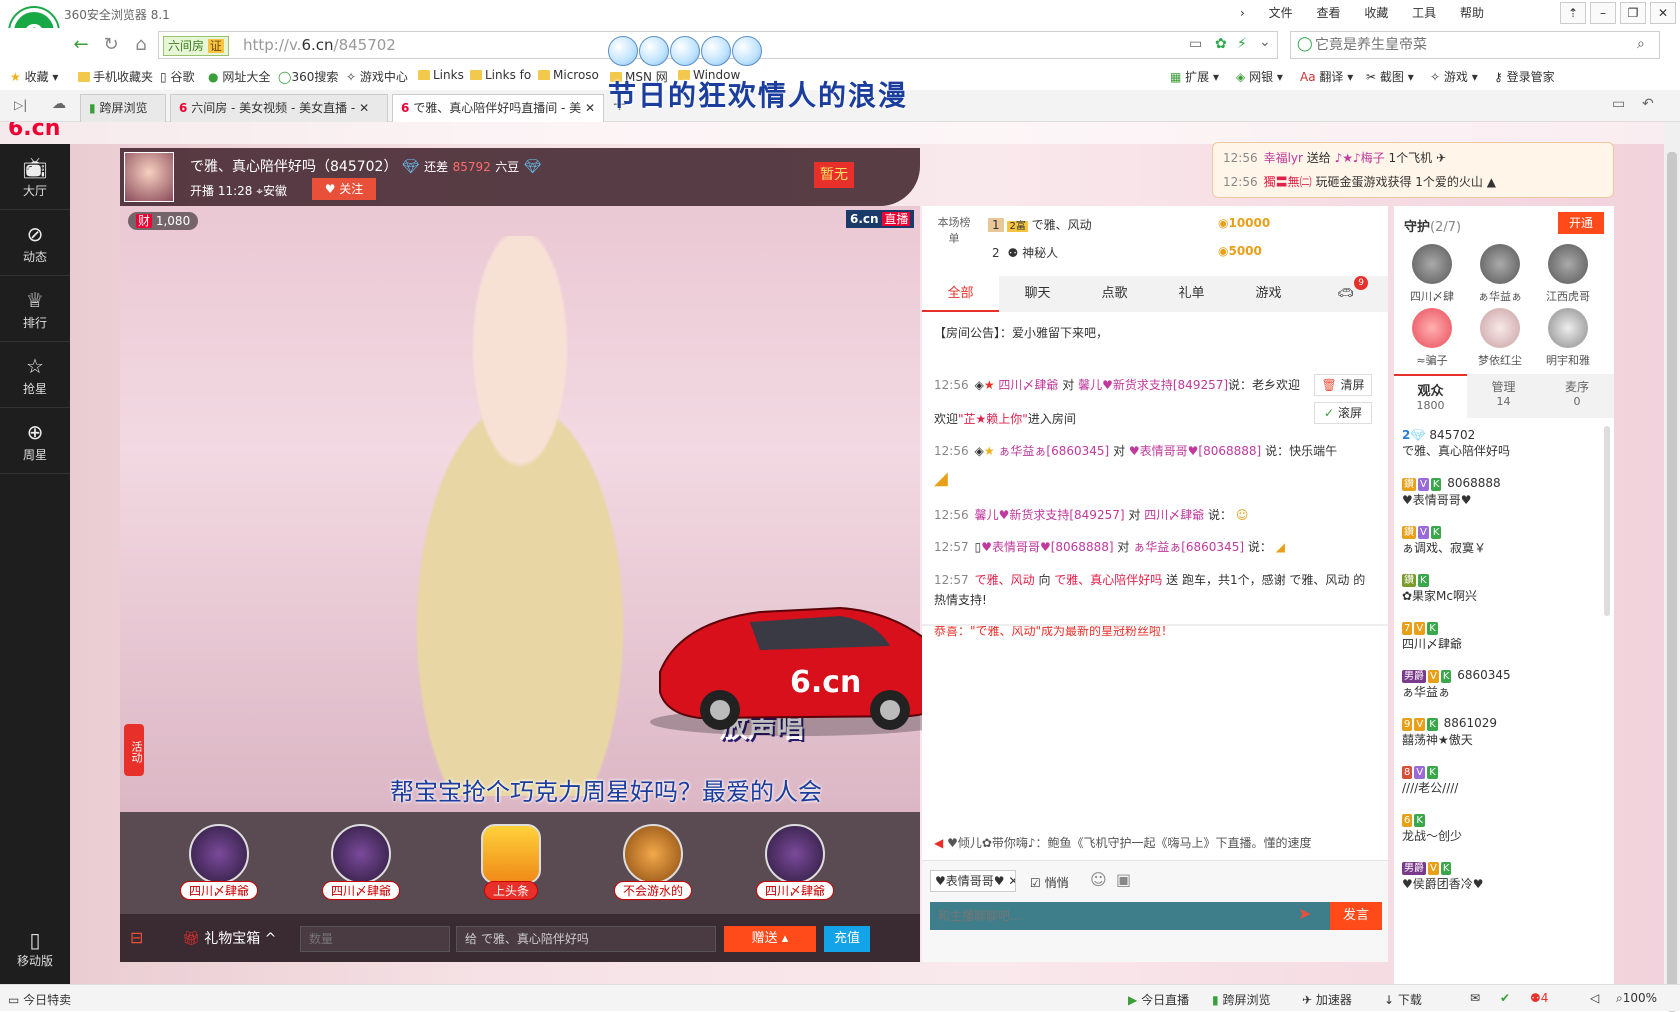 This screenshot has height=1012, width=1680. Describe the element at coordinates (1356, 916) in the screenshot. I see `send-message-button: 发言` at that location.